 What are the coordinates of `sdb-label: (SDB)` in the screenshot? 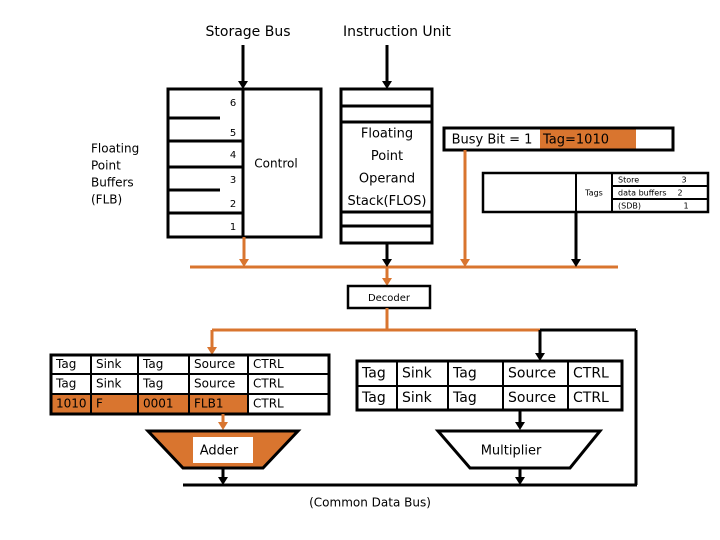 It's located at (629, 206).